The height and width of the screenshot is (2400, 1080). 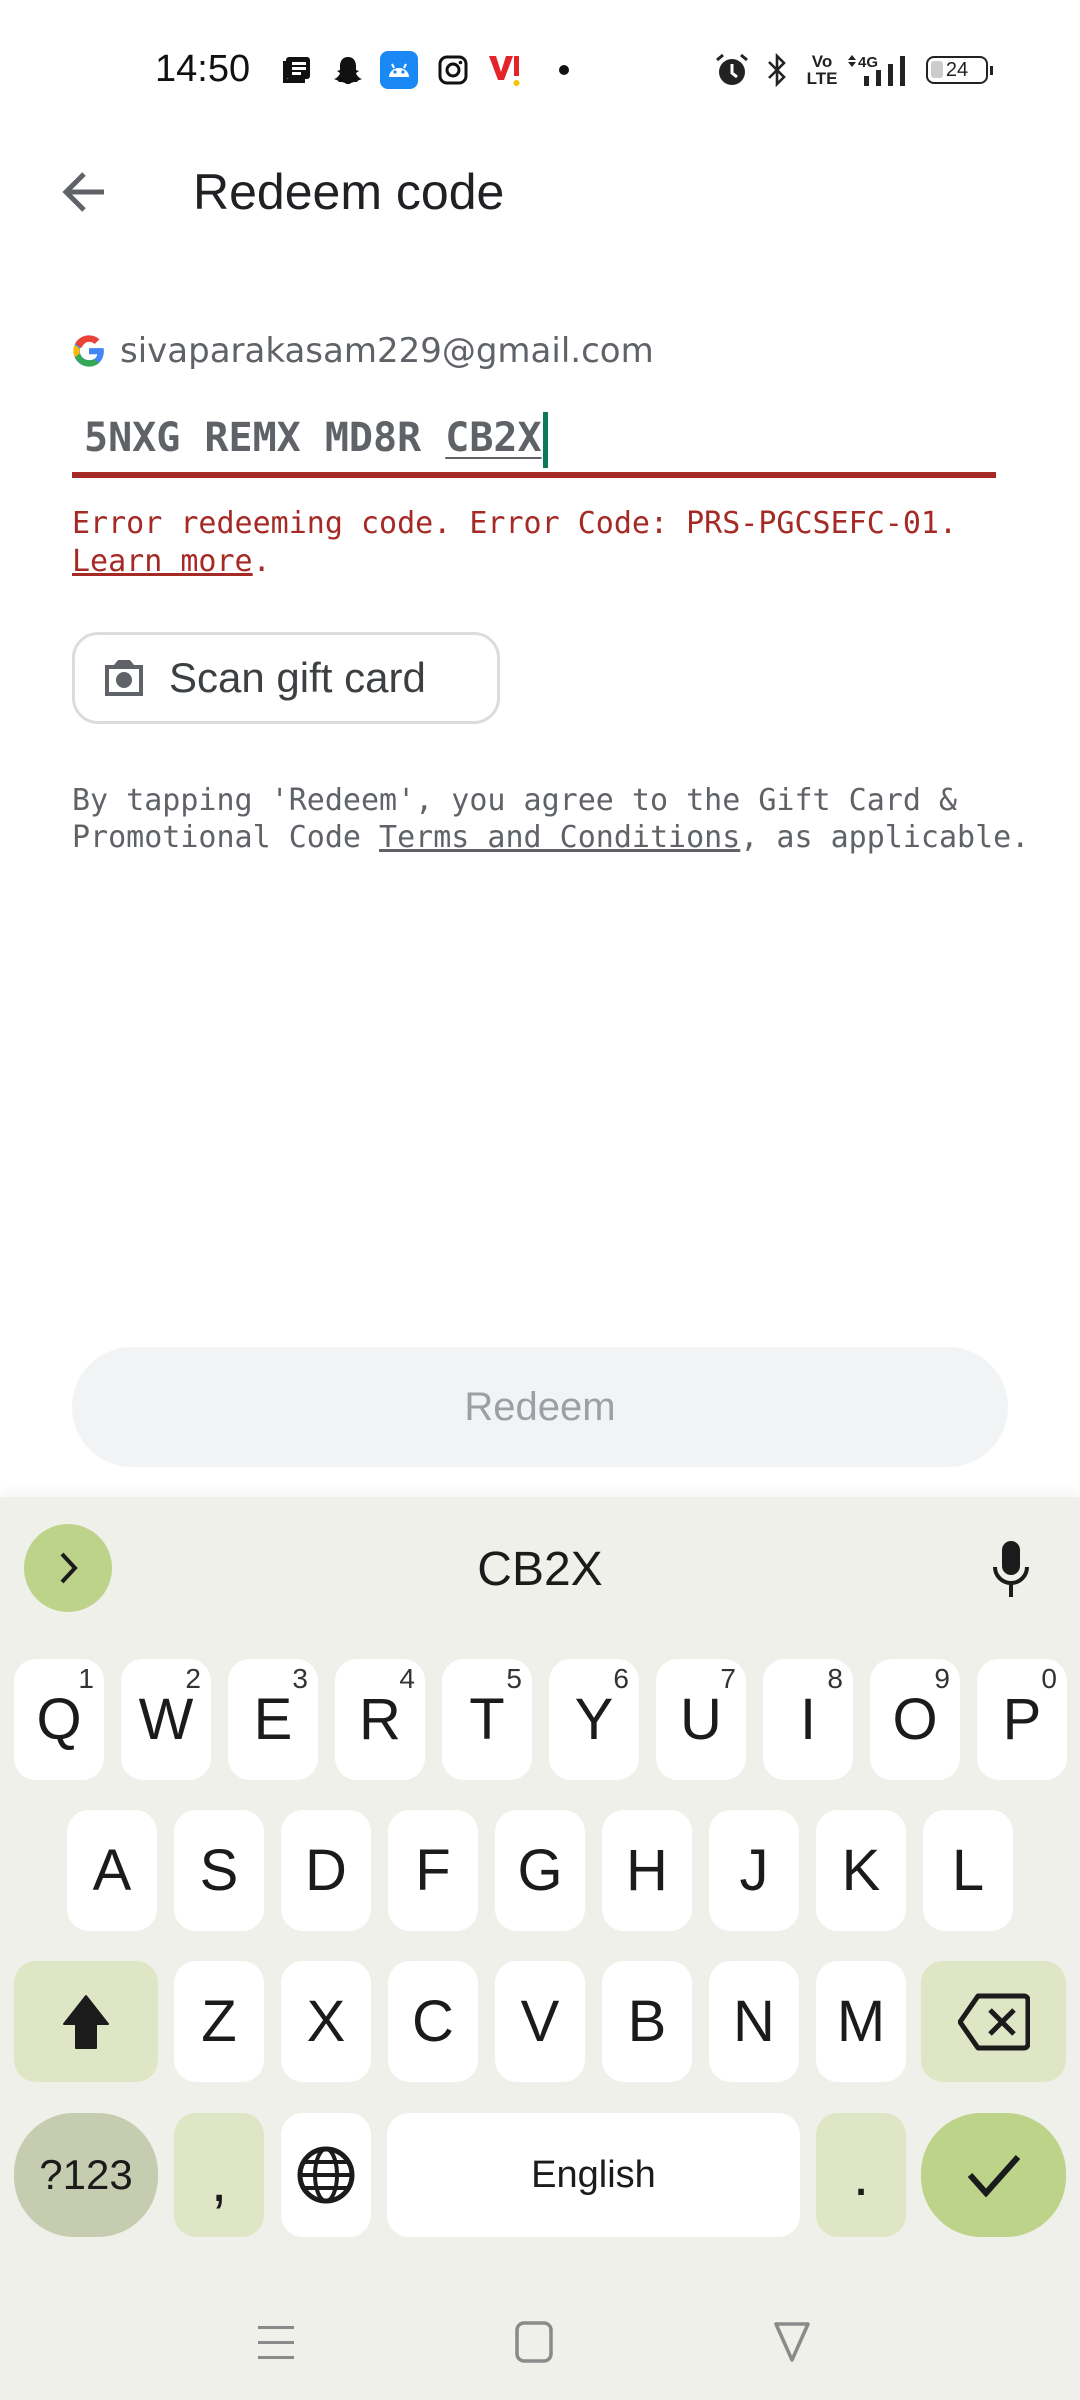 What do you see at coordinates (387, 351) in the screenshot?
I see `account-email: sivaparakasam229@gmail.com` at bounding box center [387, 351].